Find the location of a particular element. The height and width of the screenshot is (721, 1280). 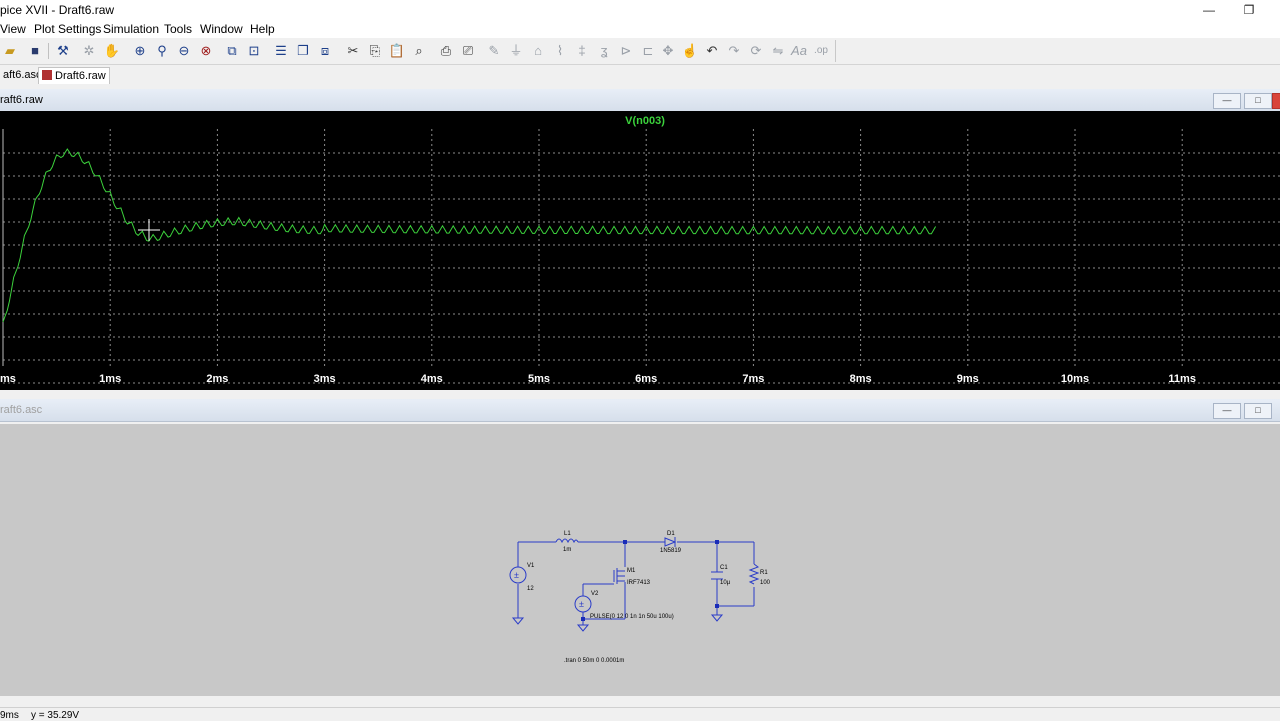

status-y-readout: y = 35.29V is located at coordinates (55, 715).